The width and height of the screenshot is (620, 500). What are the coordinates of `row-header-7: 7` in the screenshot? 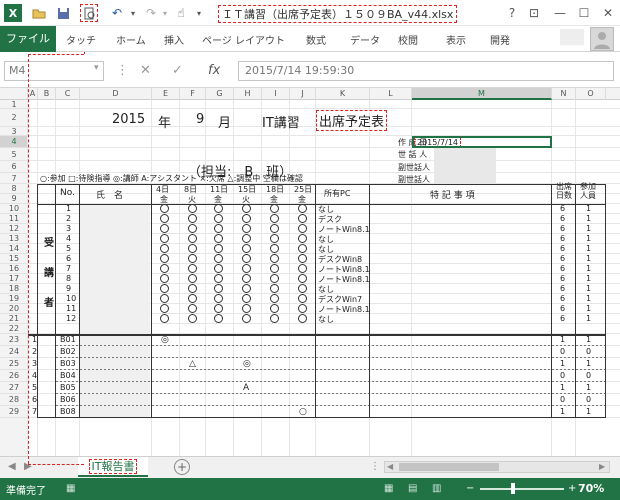 It's located at (14, 178).